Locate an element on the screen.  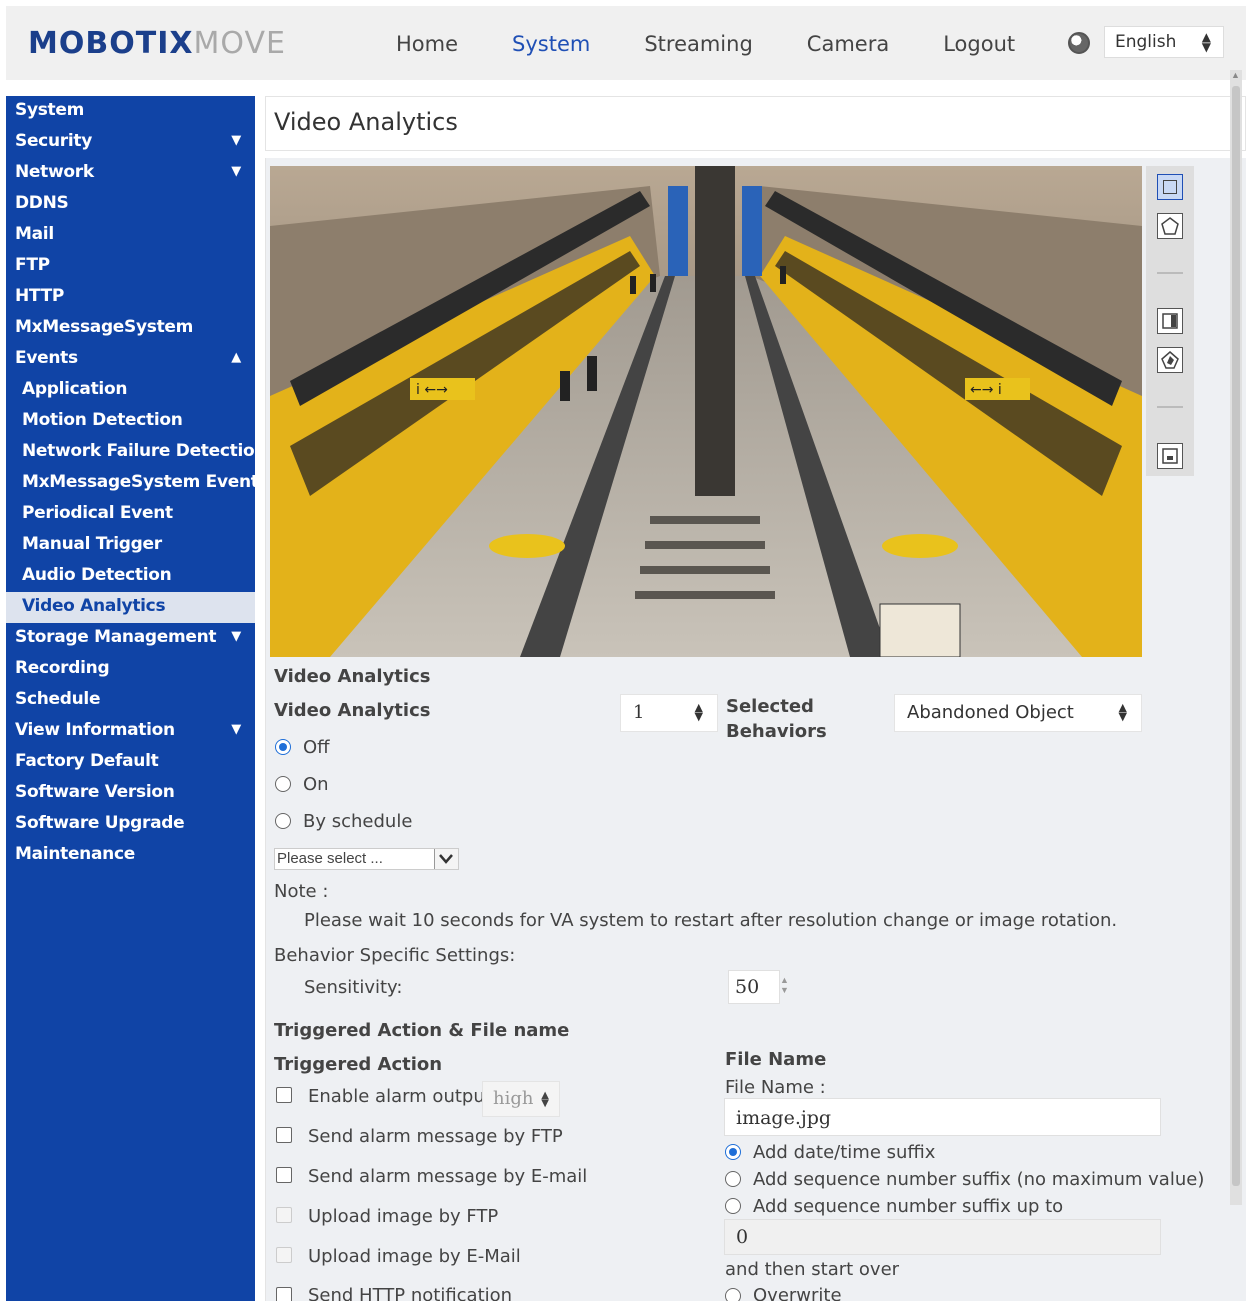
datetime-suffix-radio is located at coordinates (733, 1152).